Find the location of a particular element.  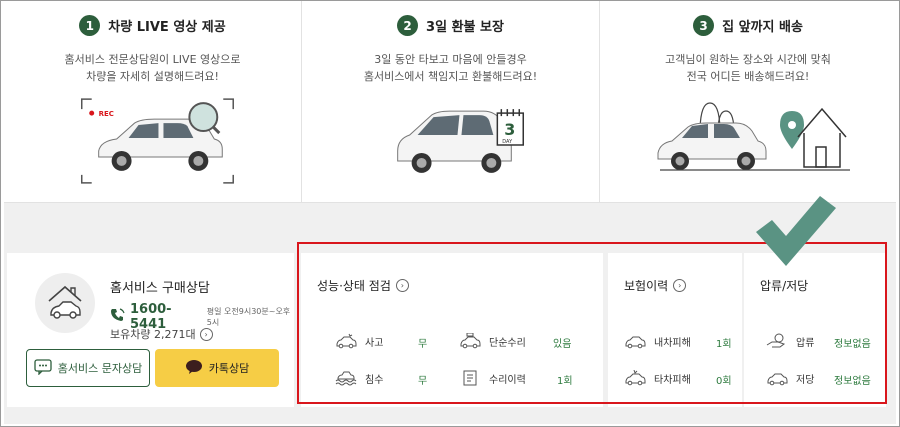

car-damage-icon is located at coordinates (635, 342).